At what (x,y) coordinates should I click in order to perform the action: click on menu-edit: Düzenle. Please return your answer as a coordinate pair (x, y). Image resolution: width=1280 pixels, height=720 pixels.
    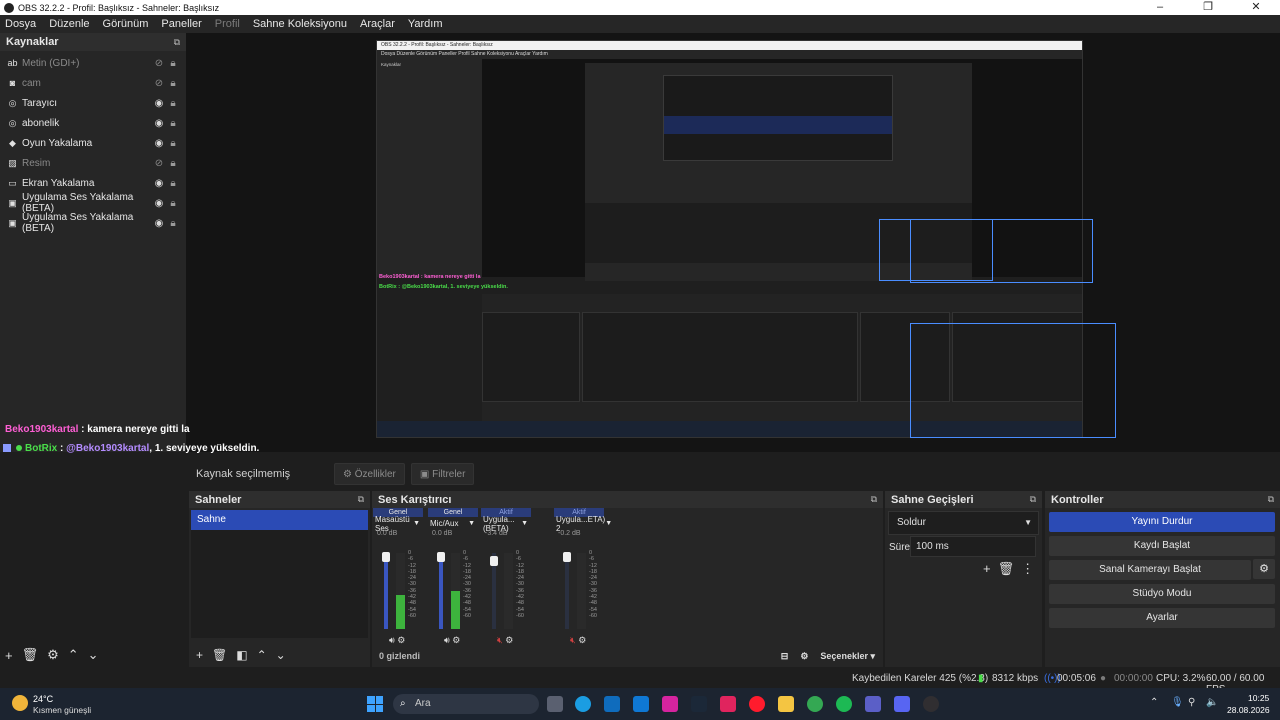
    Looking at the image, I should click on (69, 24).